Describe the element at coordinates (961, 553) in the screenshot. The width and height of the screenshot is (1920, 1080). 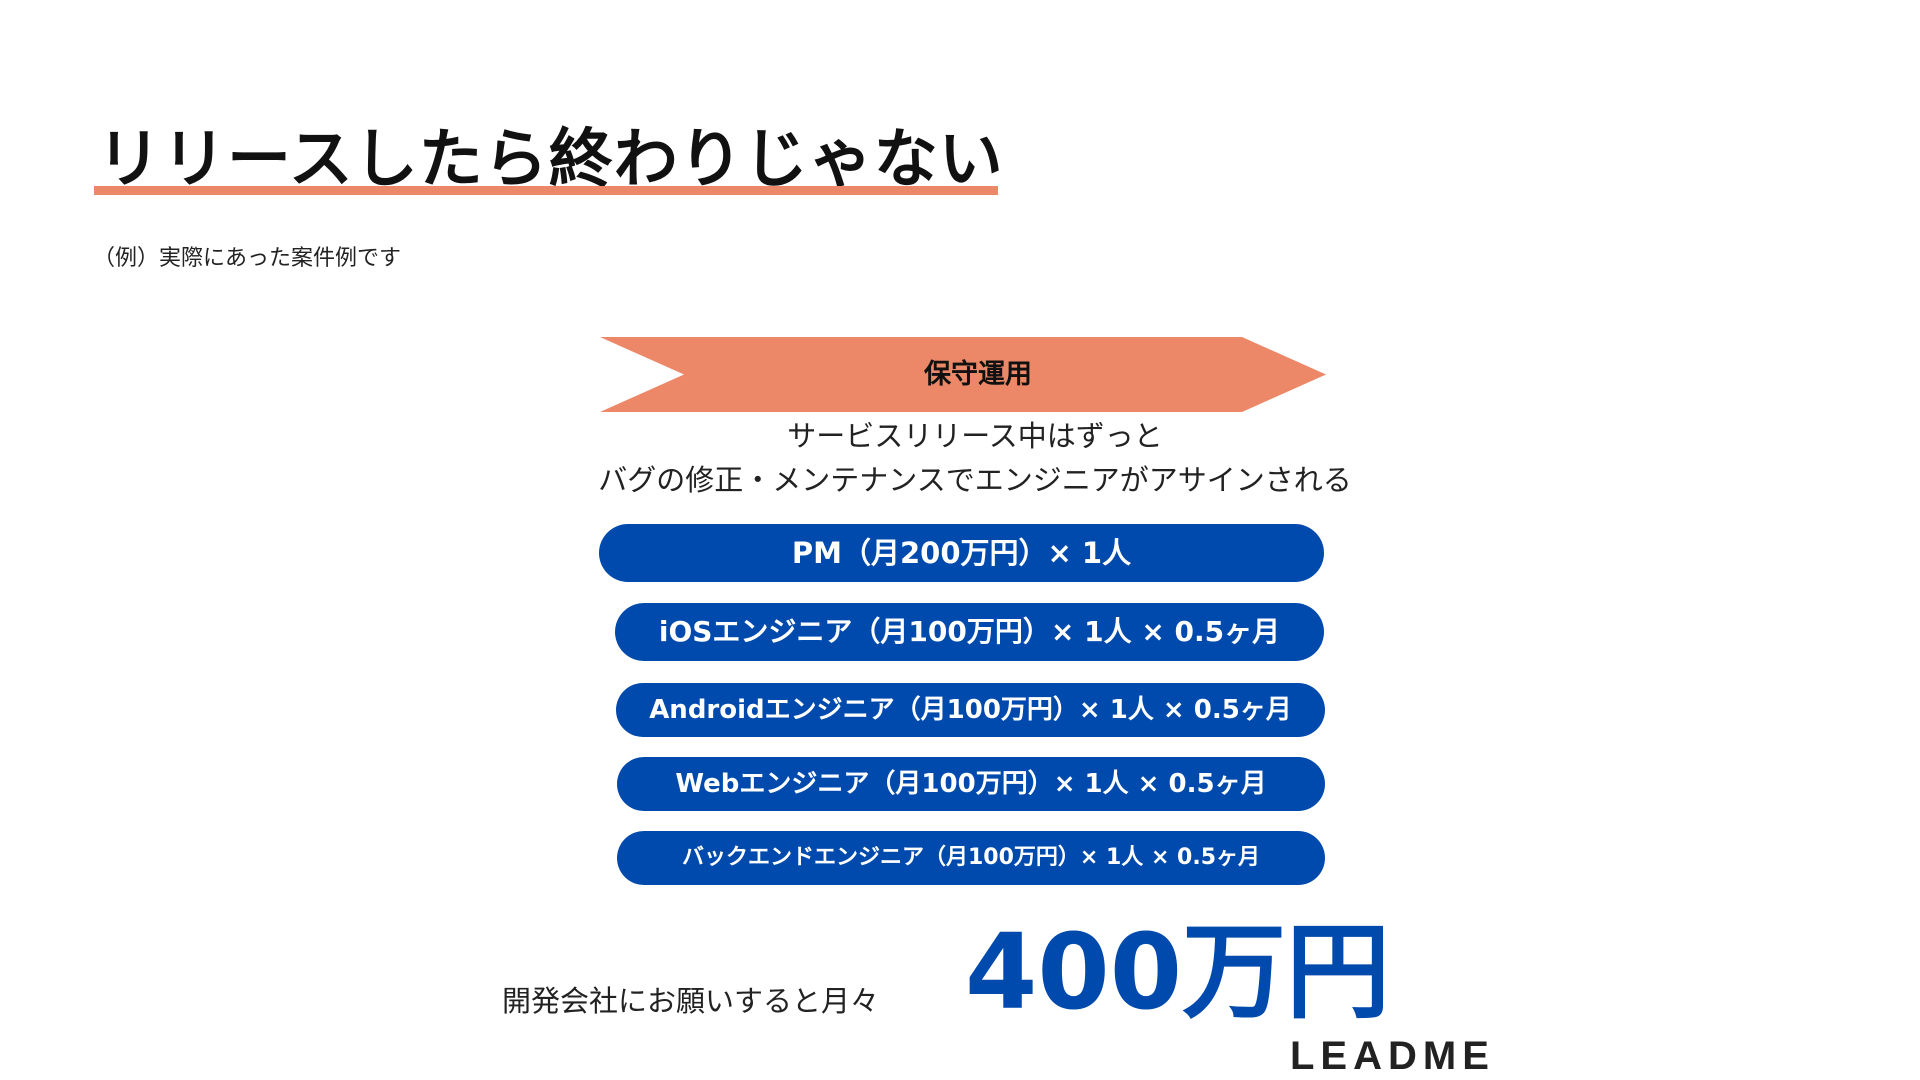
I see `role-pm: PM（月200万円）× 1人` at that location.